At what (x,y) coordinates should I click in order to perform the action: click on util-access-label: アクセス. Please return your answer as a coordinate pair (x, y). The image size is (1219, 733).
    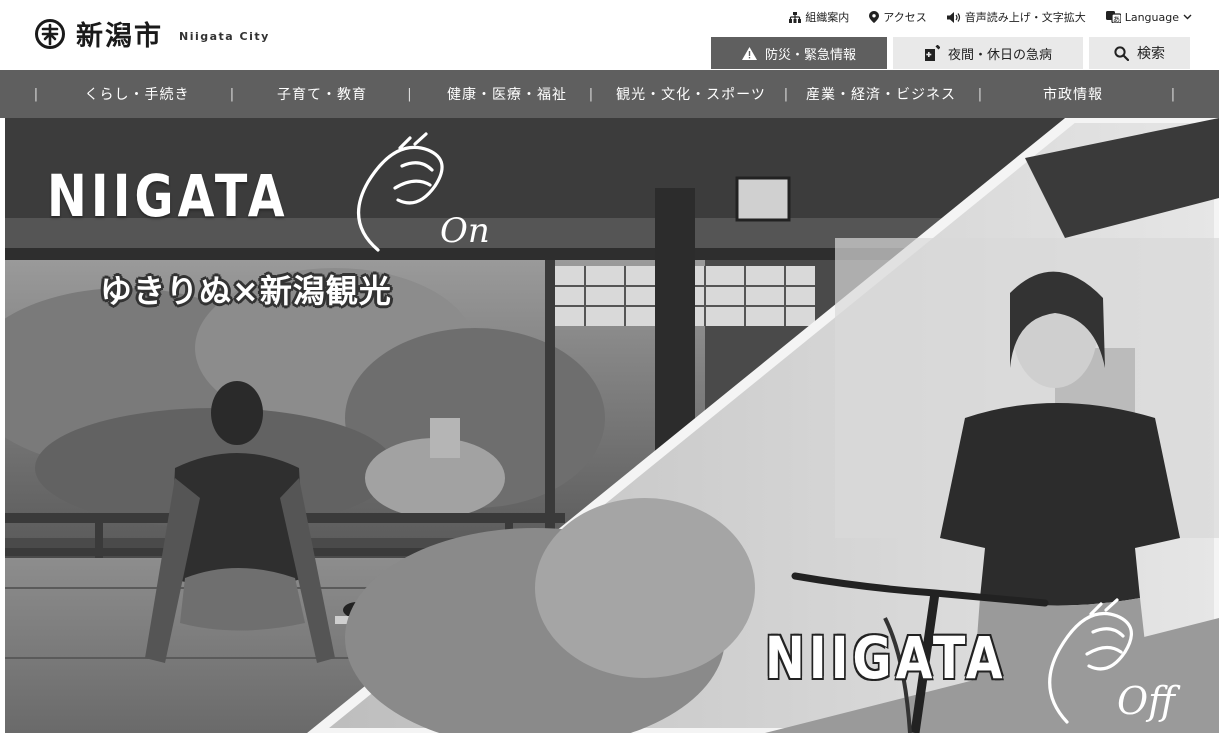
    Looking at the image, I should click on (905, 17).